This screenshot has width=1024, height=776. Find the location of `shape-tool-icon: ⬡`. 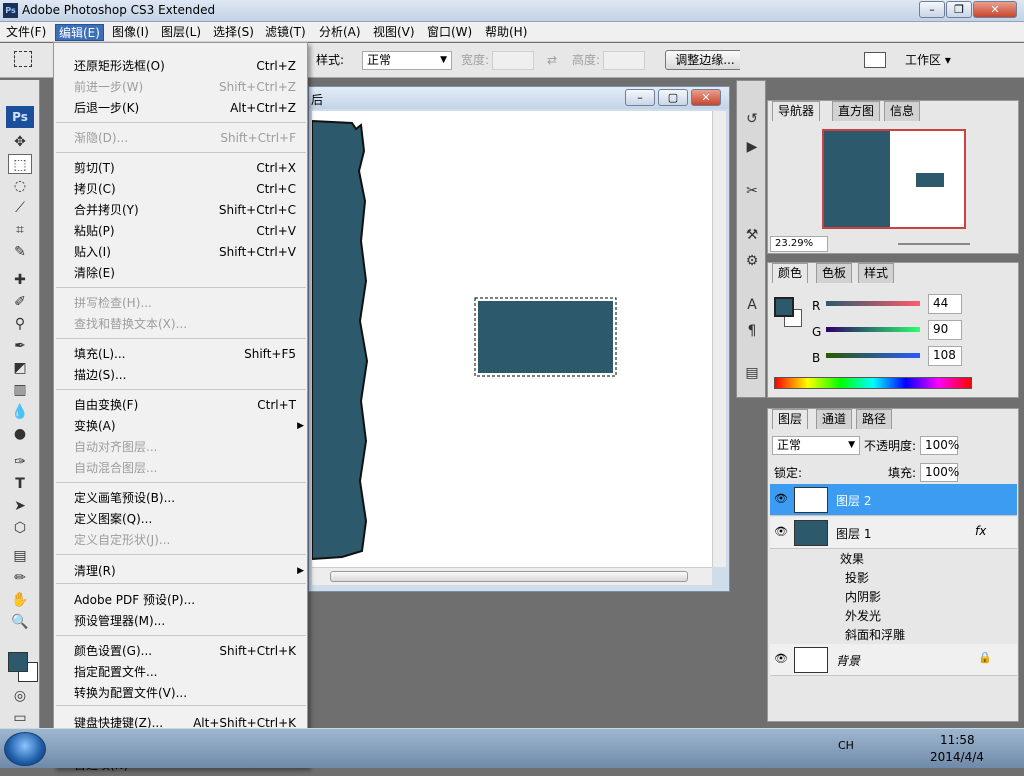

shape-tool-icon: ⬡ is located at coordinates (20, 528).